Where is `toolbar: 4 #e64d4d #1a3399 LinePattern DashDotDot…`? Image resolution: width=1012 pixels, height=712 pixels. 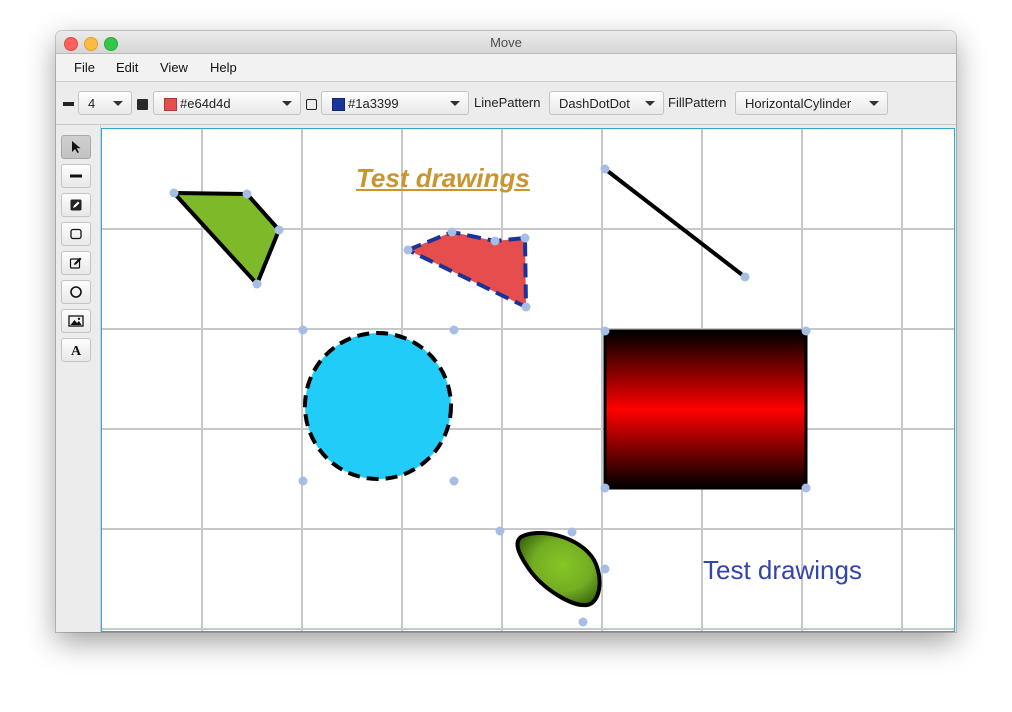
toolbar: 4 #e64d4d #1a3399 LinePattern DashDotDot… is located at coordinates (506, 103).